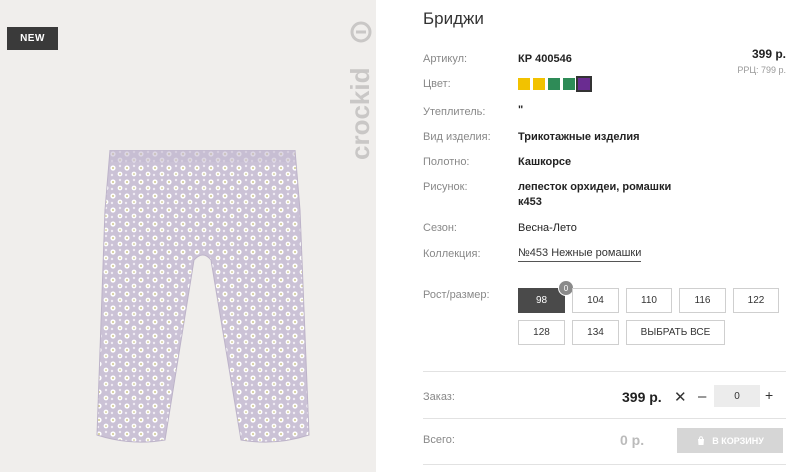 This screenshot has height=472, width=800. Describe the element at coordinates (545, 59) in the screenshot. I see `article-value: КР 400546` at that location.